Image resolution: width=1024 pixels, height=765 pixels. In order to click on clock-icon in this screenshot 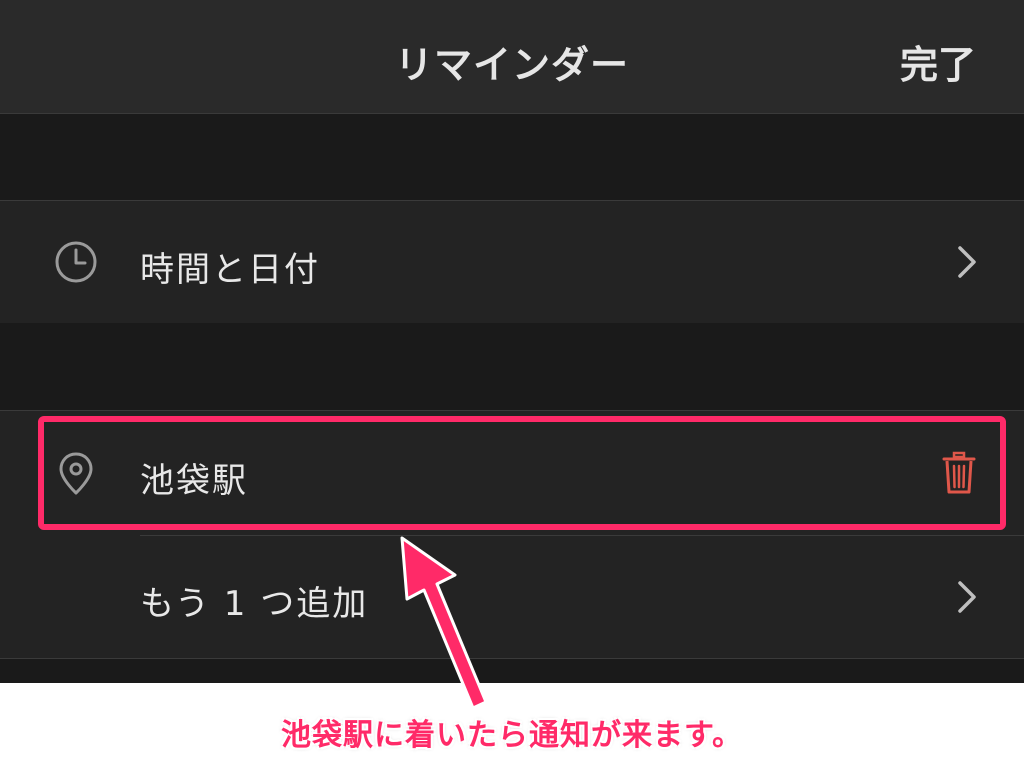, I will do `click(76, 262)`.